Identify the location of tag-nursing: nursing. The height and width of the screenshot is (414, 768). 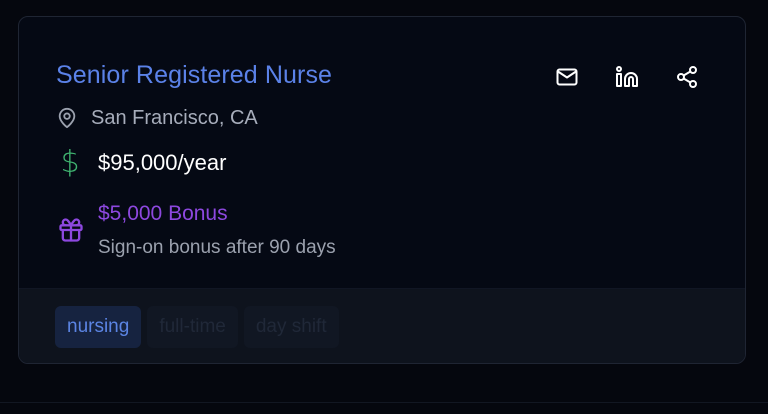
(98, 327).